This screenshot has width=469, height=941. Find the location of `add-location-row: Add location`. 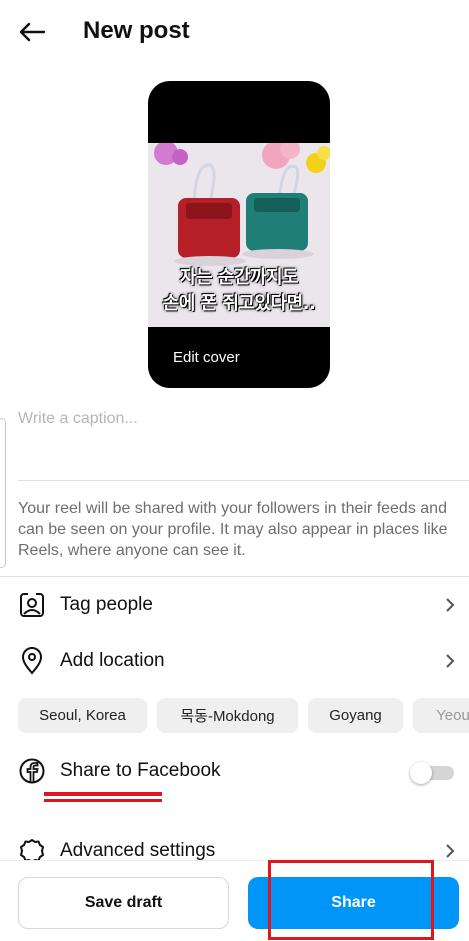

add-location-row: Add location is located at coordinates (234, 661).